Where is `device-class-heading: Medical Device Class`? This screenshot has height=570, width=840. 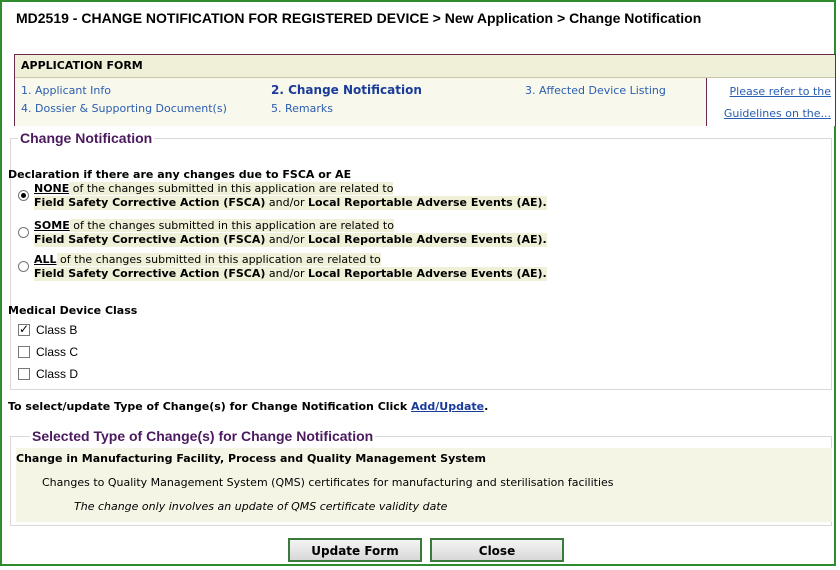 device-class-heading: Medical Device Class is located at coordinates (73, 310).